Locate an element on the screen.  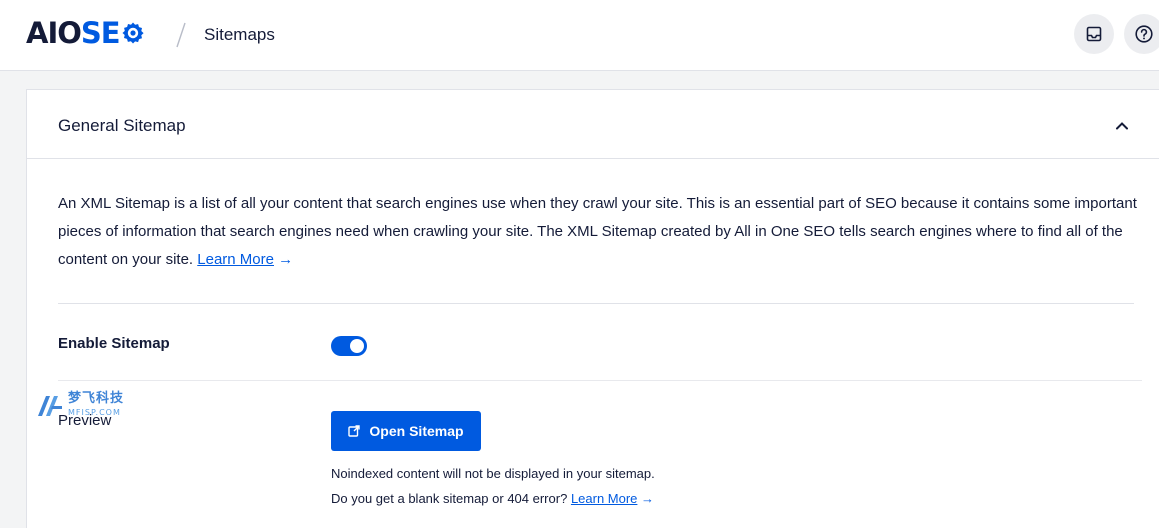
help-icon is located at coordinates (1144, 34).